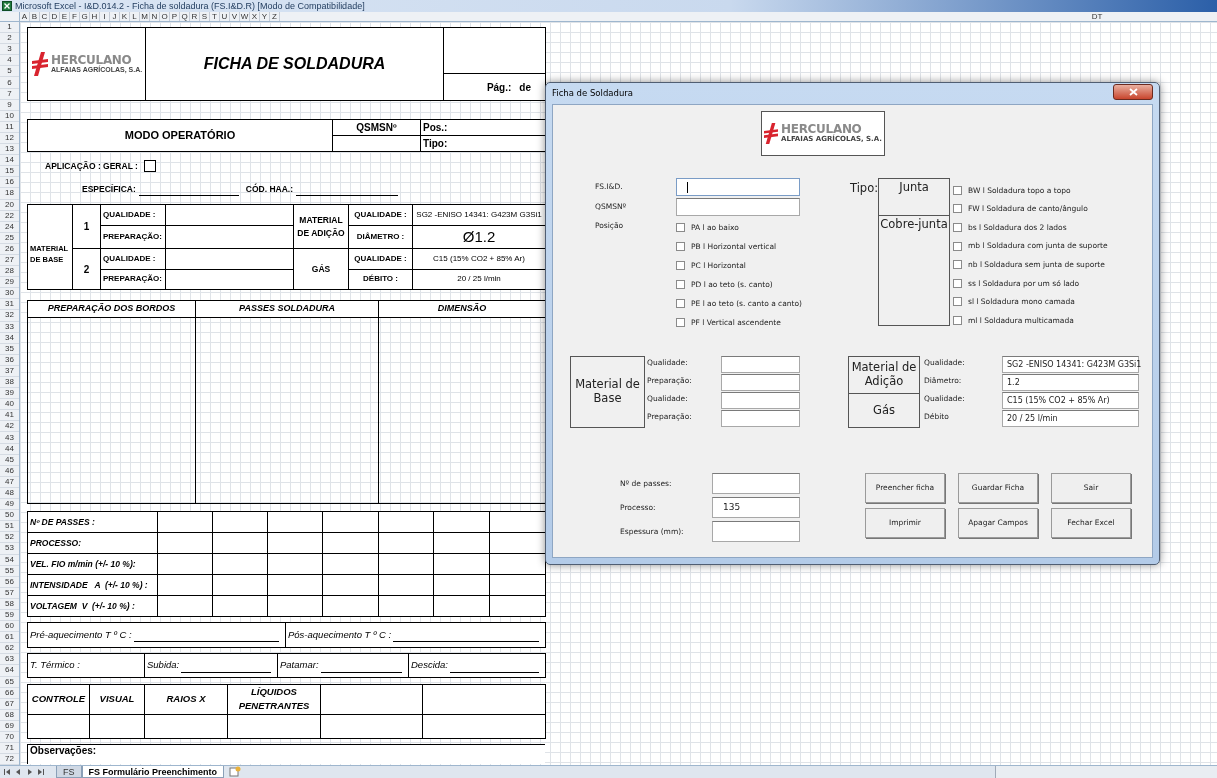 The image size is (1217, 778). What do you see at coordinates (9, 460) in the screenshot?
I see `row-number: 45` at bounding box center [9, 460].